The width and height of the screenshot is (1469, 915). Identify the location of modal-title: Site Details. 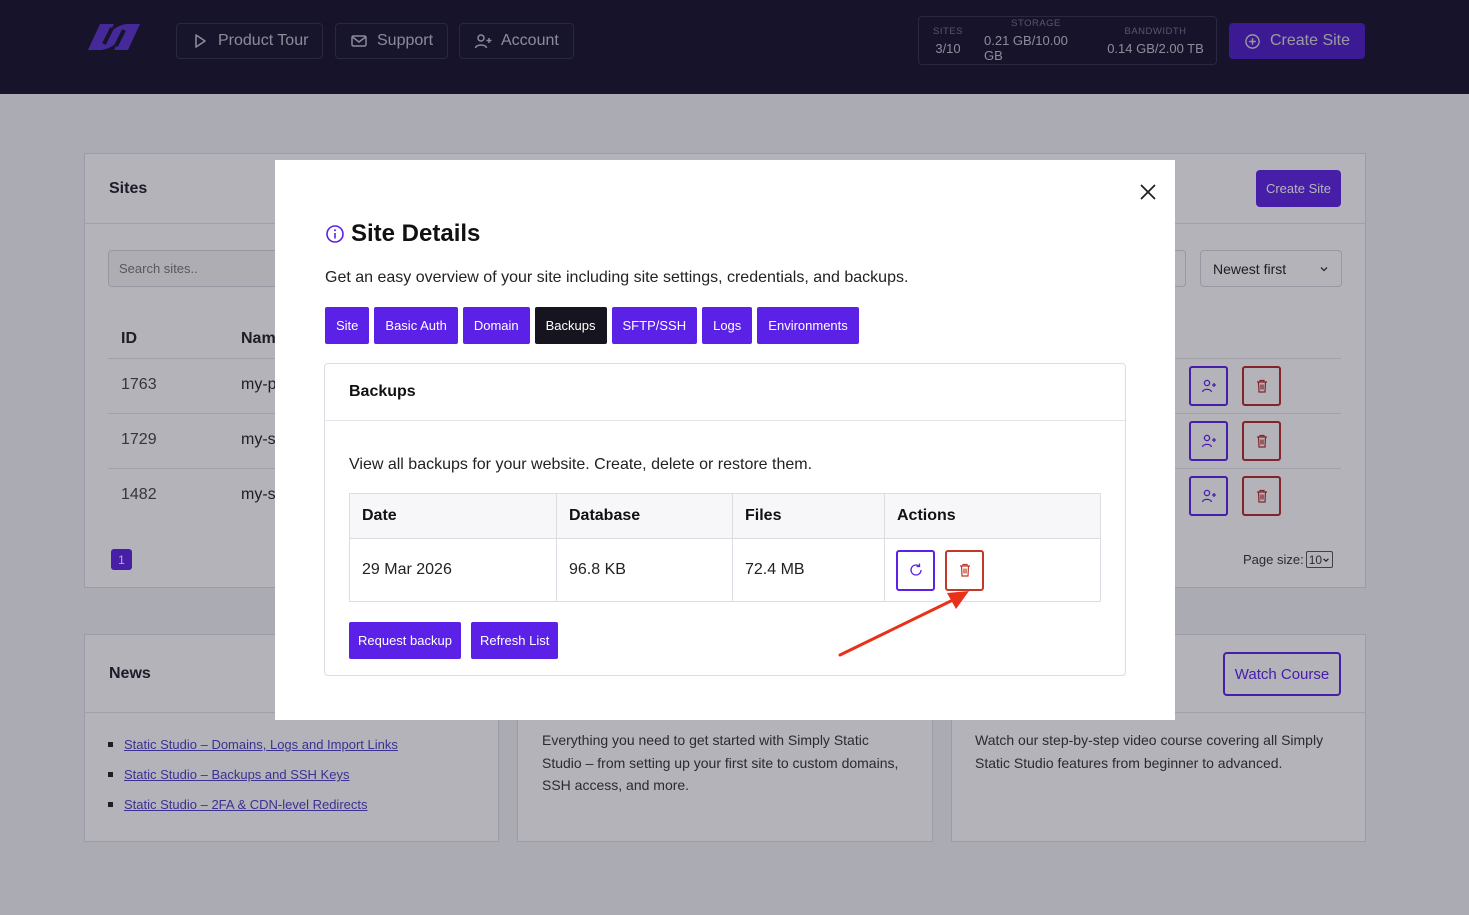
(402, 234).